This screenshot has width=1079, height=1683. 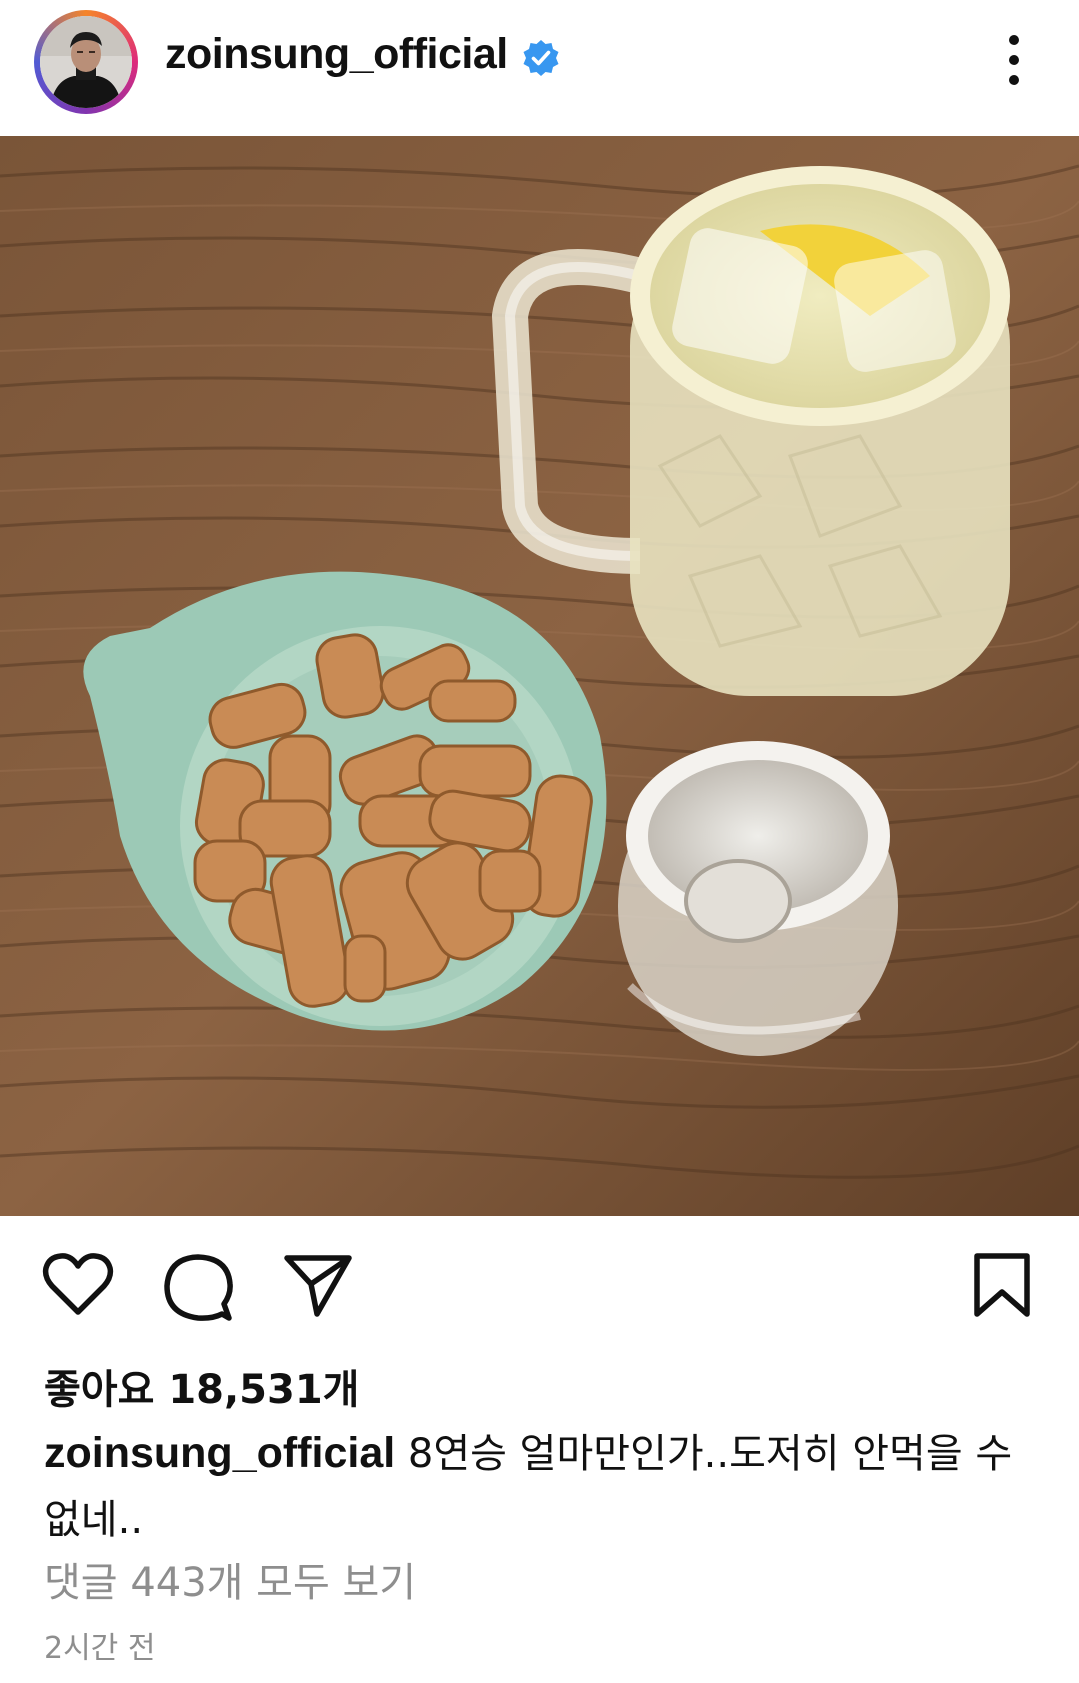 I want to click on post-header: zoinsung_official, so click(x=539, y=68).